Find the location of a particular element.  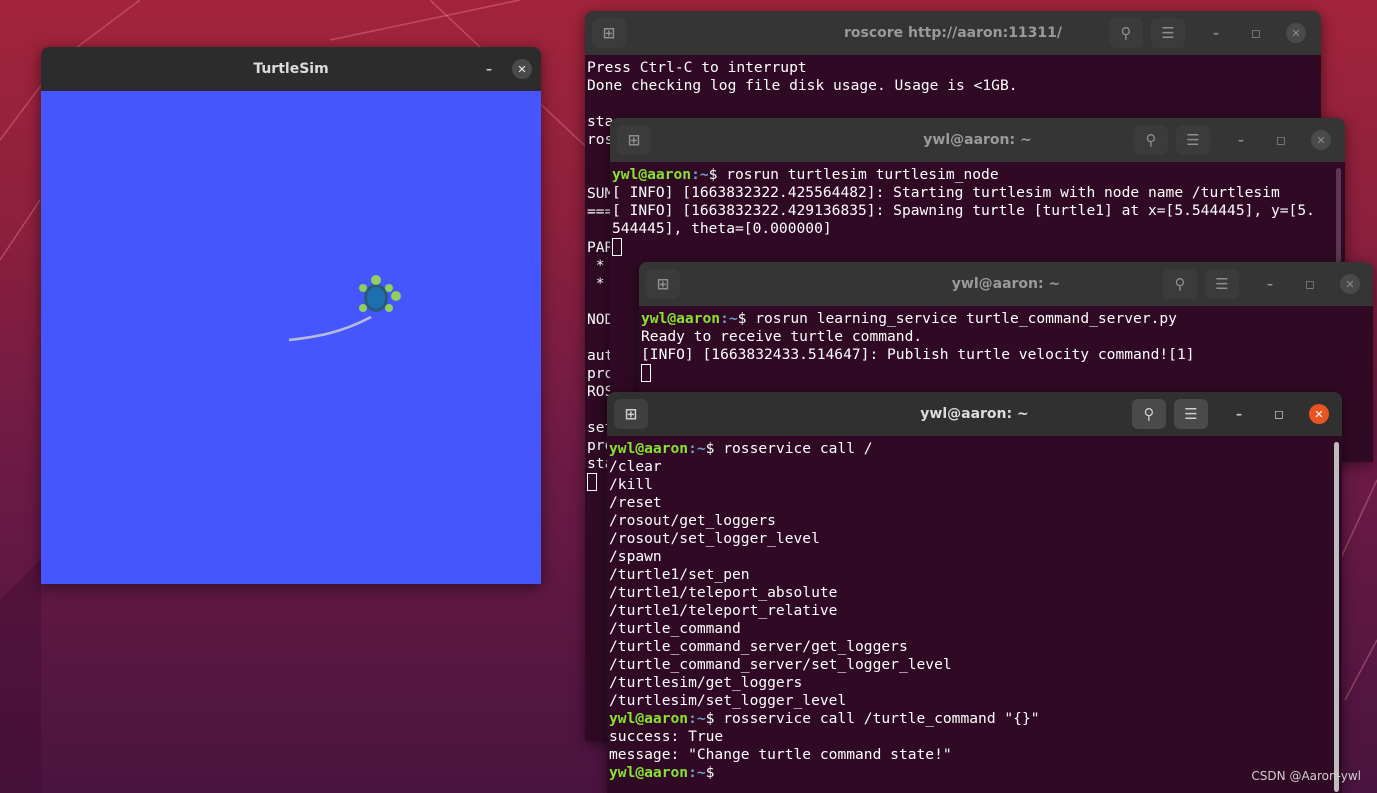

turtle-icon is located at coordinates (380, 293).